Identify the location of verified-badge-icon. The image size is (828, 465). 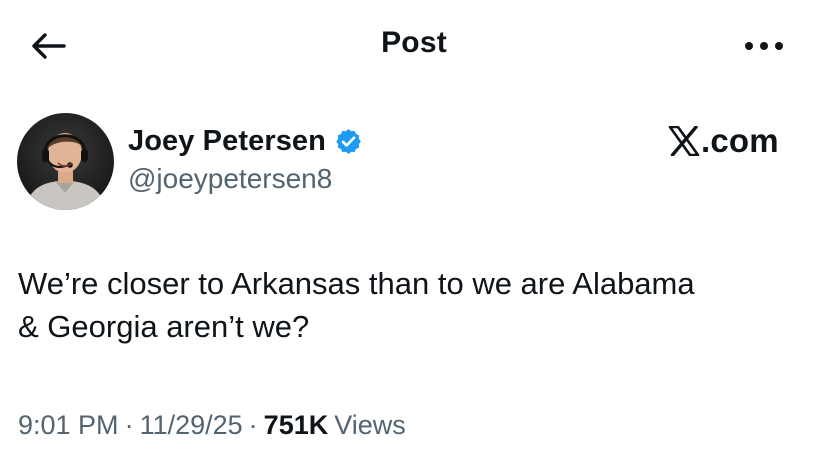
(348, 141).